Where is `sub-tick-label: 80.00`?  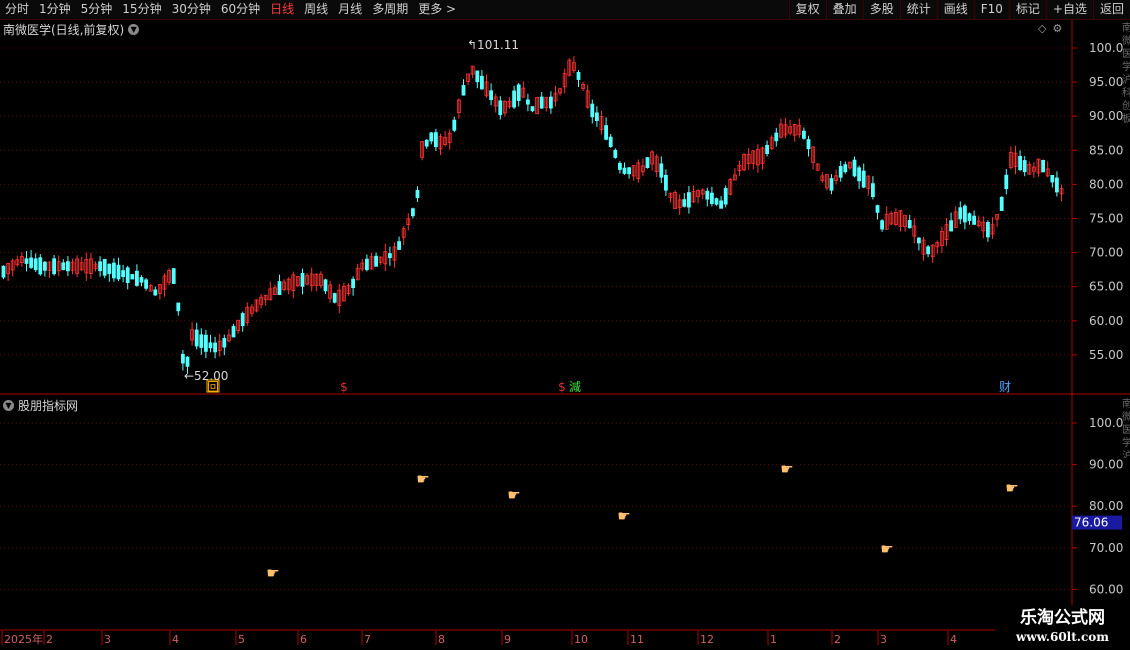 sub-tick-label: 80.00 is located at coordinates (1106, 506).